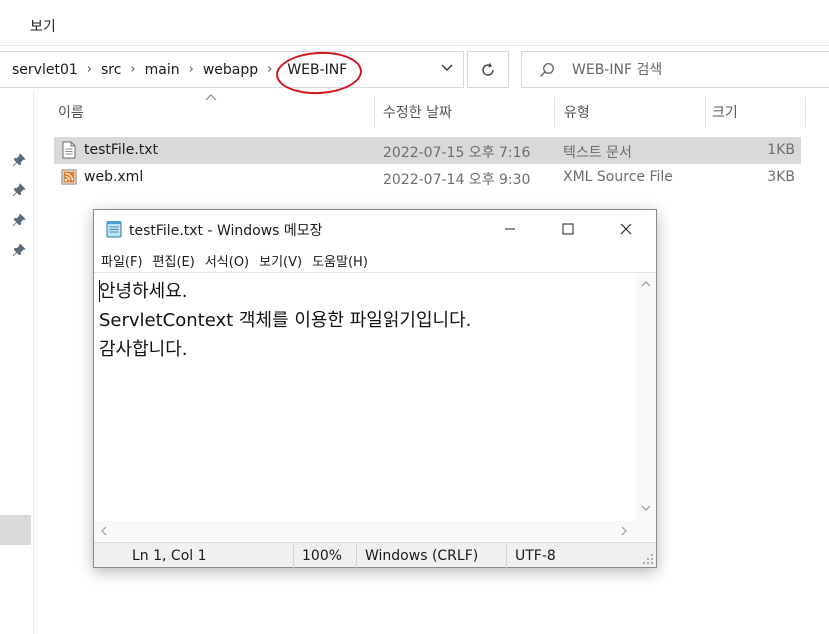 This screenshot has width=829, height=634. I want to click on scroll-right-icon, so click(624, 531).